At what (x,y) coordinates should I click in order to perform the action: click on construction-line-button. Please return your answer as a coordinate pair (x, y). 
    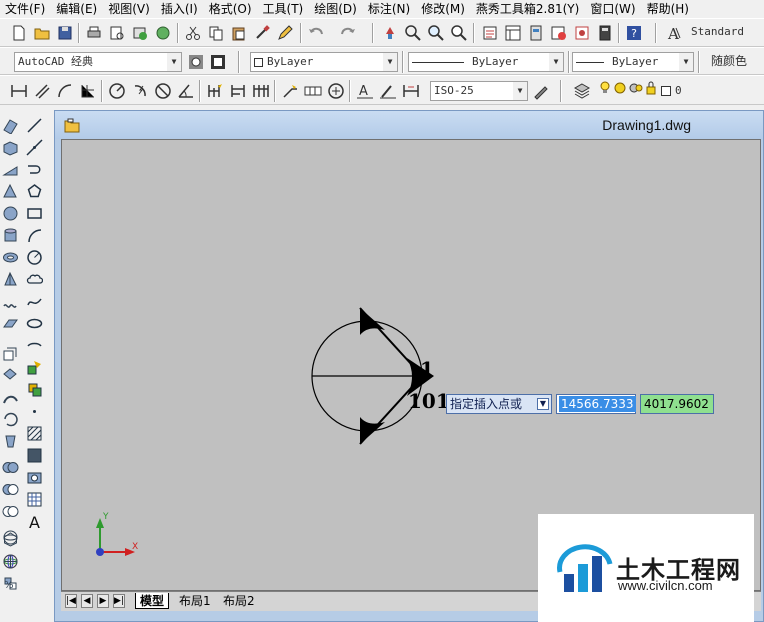
    Looking at the image, I should click on (34, 147).